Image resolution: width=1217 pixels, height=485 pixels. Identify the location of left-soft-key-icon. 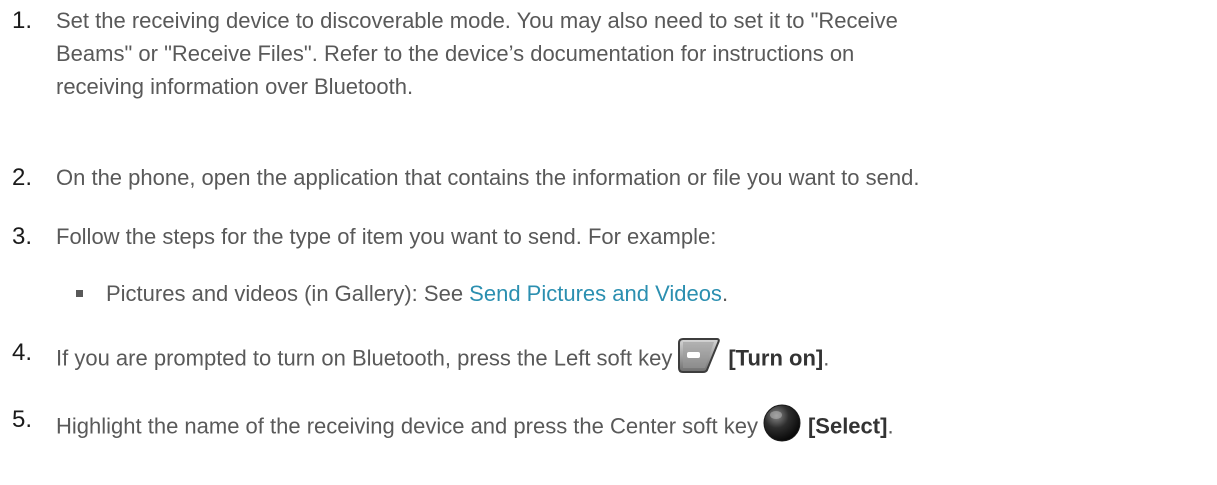
(699, 359).